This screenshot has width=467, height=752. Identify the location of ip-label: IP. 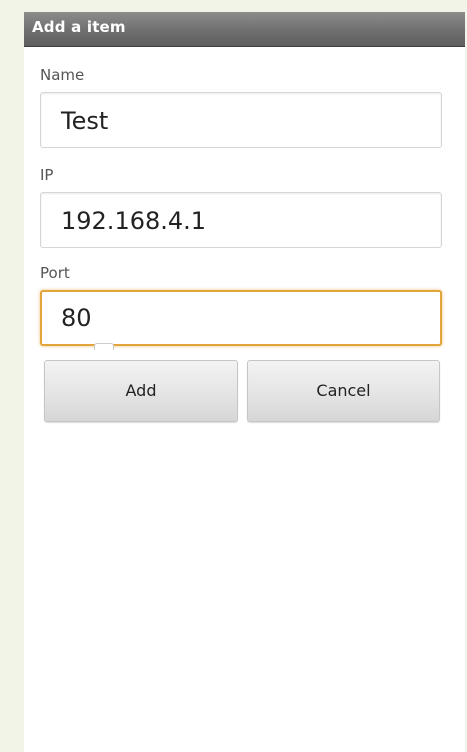
(47, 175).